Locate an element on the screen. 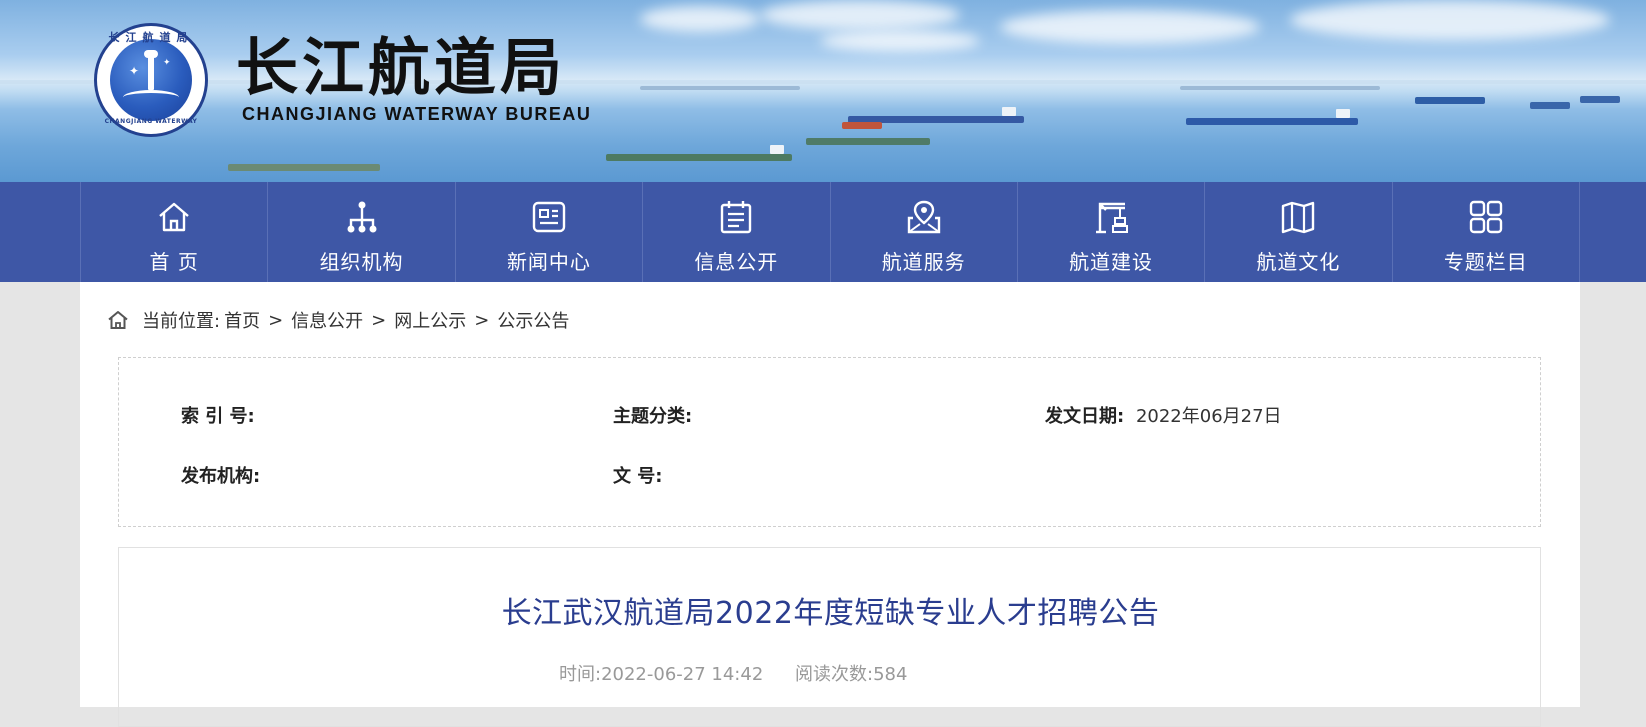 This screenshot has width=1646, height=727. main-nav: 首 页 组织机构 新闻中心 信息公开 航道服务 航道建设 航道文化 专题栏目 is located at coordinates (823, 232).